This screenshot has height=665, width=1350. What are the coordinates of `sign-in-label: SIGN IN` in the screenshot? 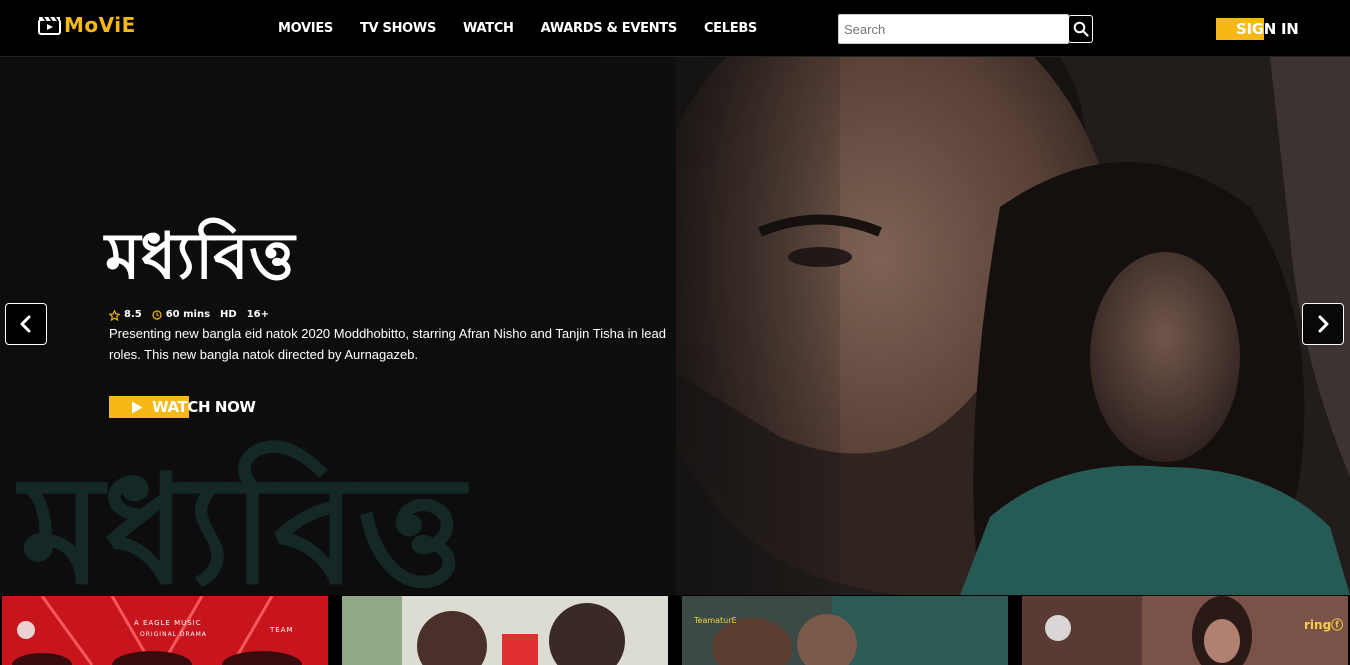 It's located at (1267, 29).